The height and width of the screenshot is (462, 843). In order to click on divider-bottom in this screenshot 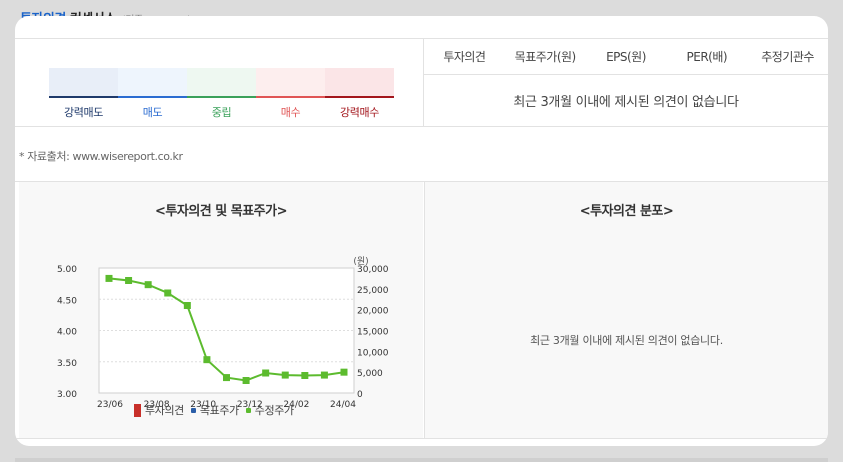, I will do `click(421, 438)`.